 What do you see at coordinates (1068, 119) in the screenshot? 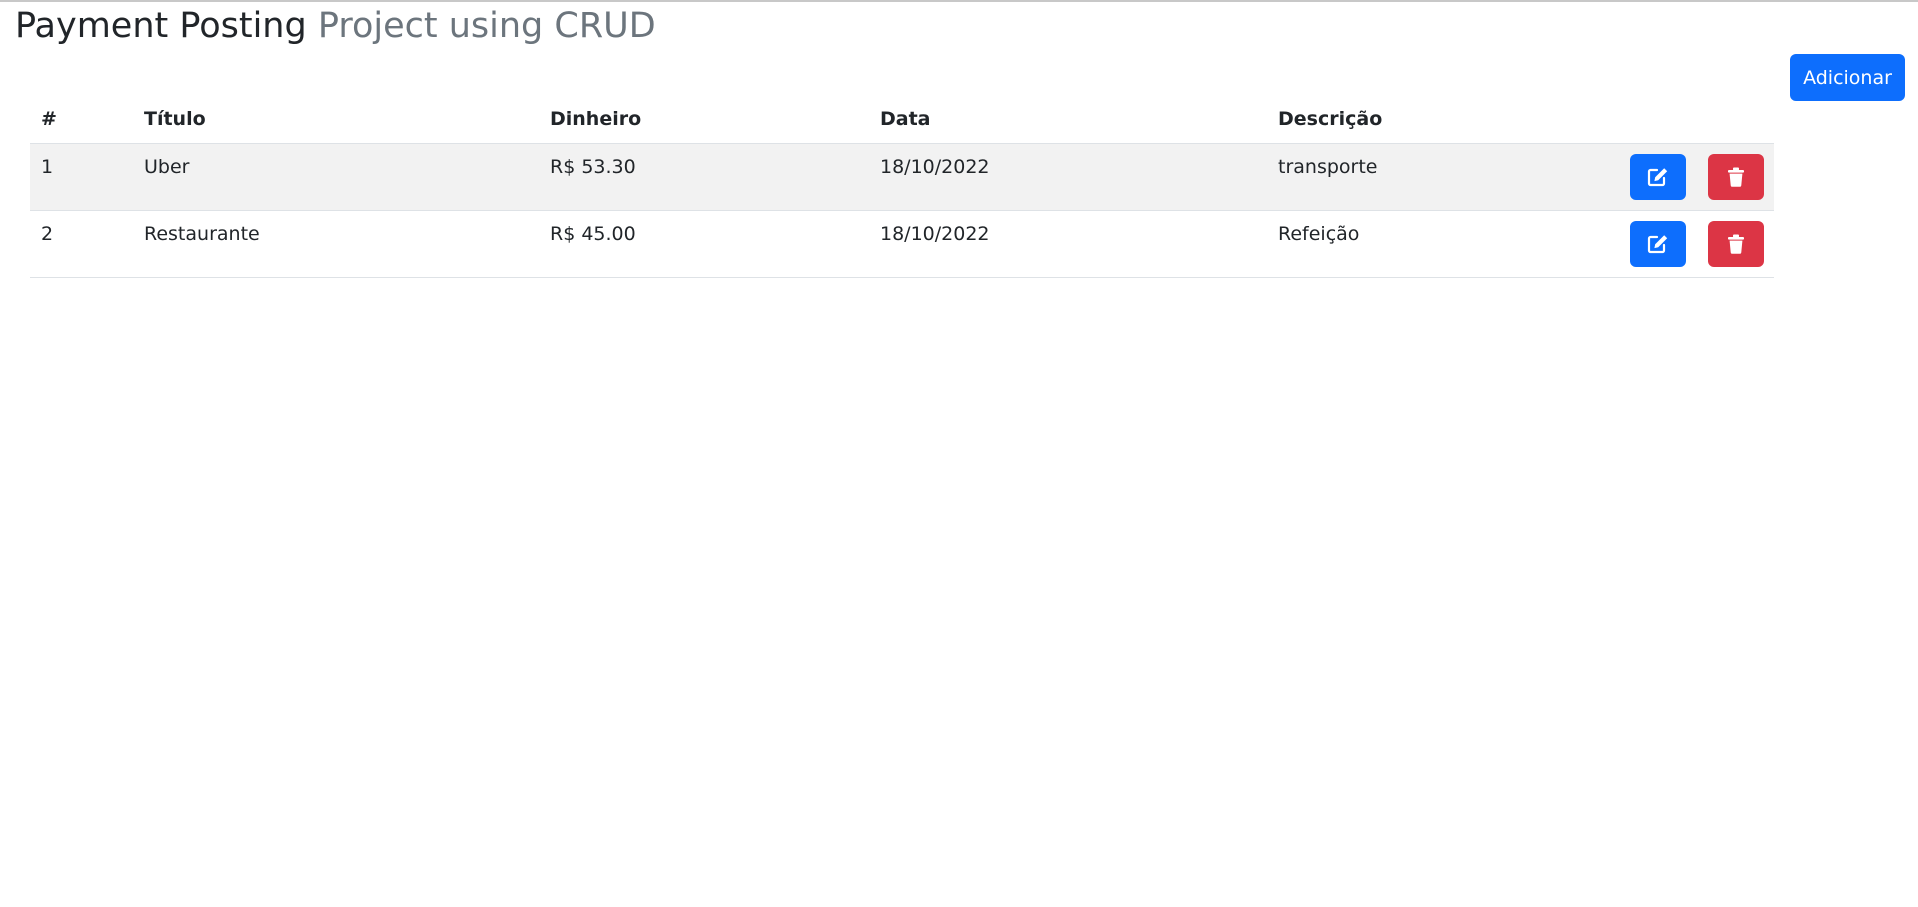
I see `column-header-data: Data` at bounding box center [1068, 119].